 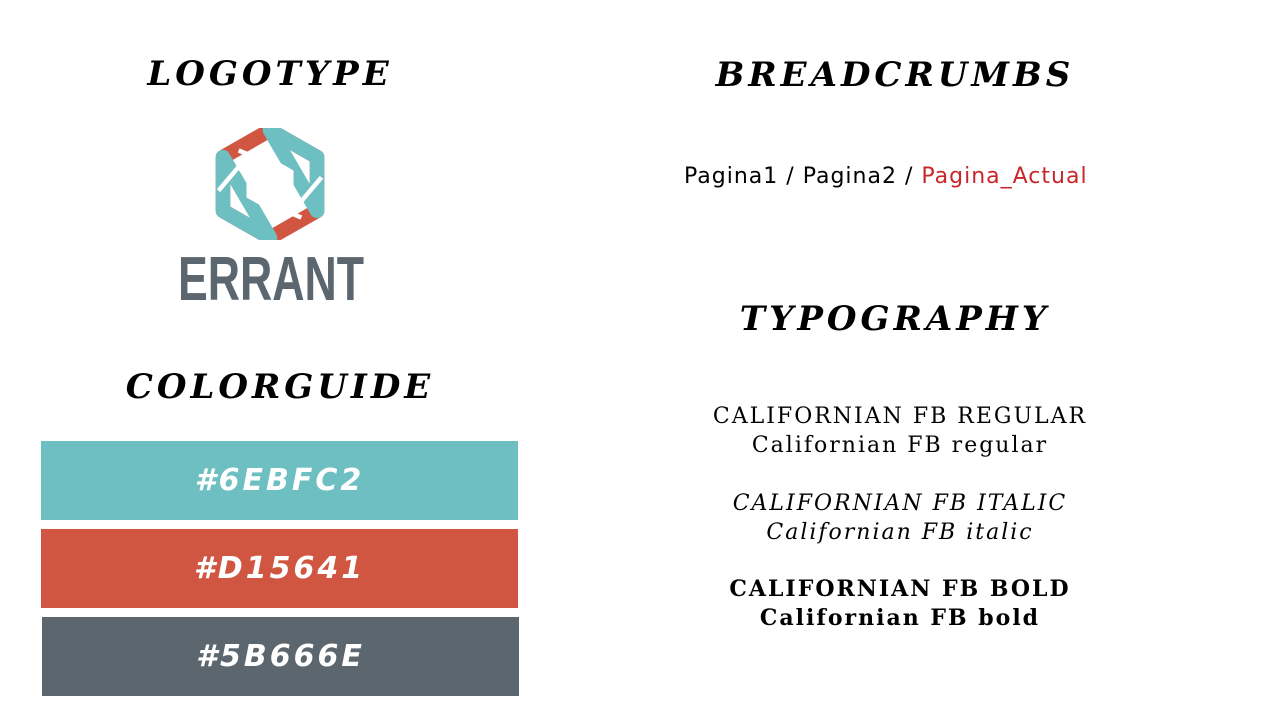 What do you see at coordinates (270, 184) in the screenshot?
I see `errant-logo-mark-icon` at bounding box center [270, 184].